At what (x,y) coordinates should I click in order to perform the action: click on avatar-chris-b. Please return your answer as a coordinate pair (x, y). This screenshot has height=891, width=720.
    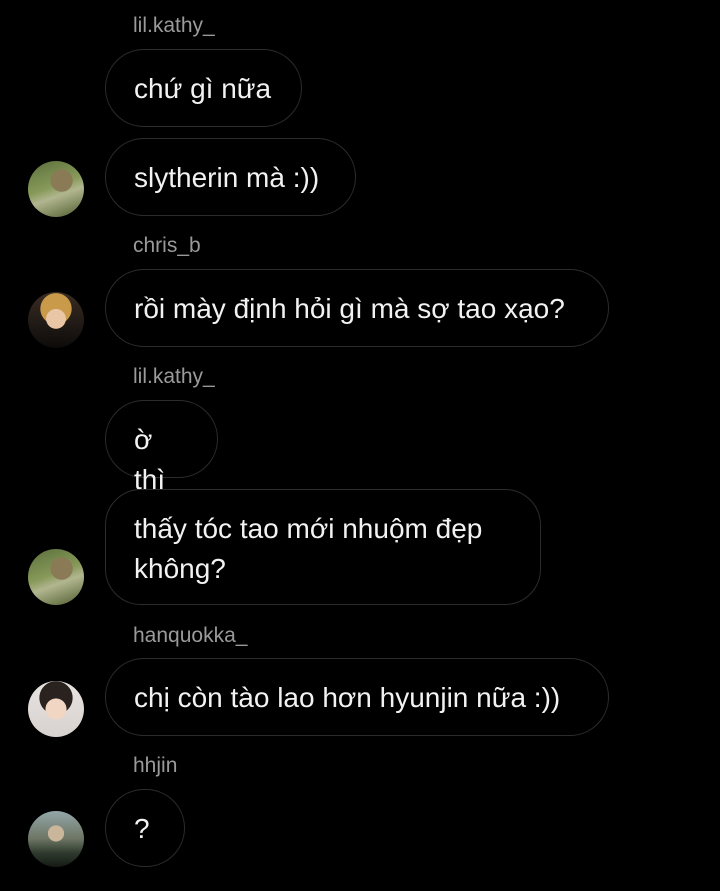
    Looking at the image, I should click on (56, 320).